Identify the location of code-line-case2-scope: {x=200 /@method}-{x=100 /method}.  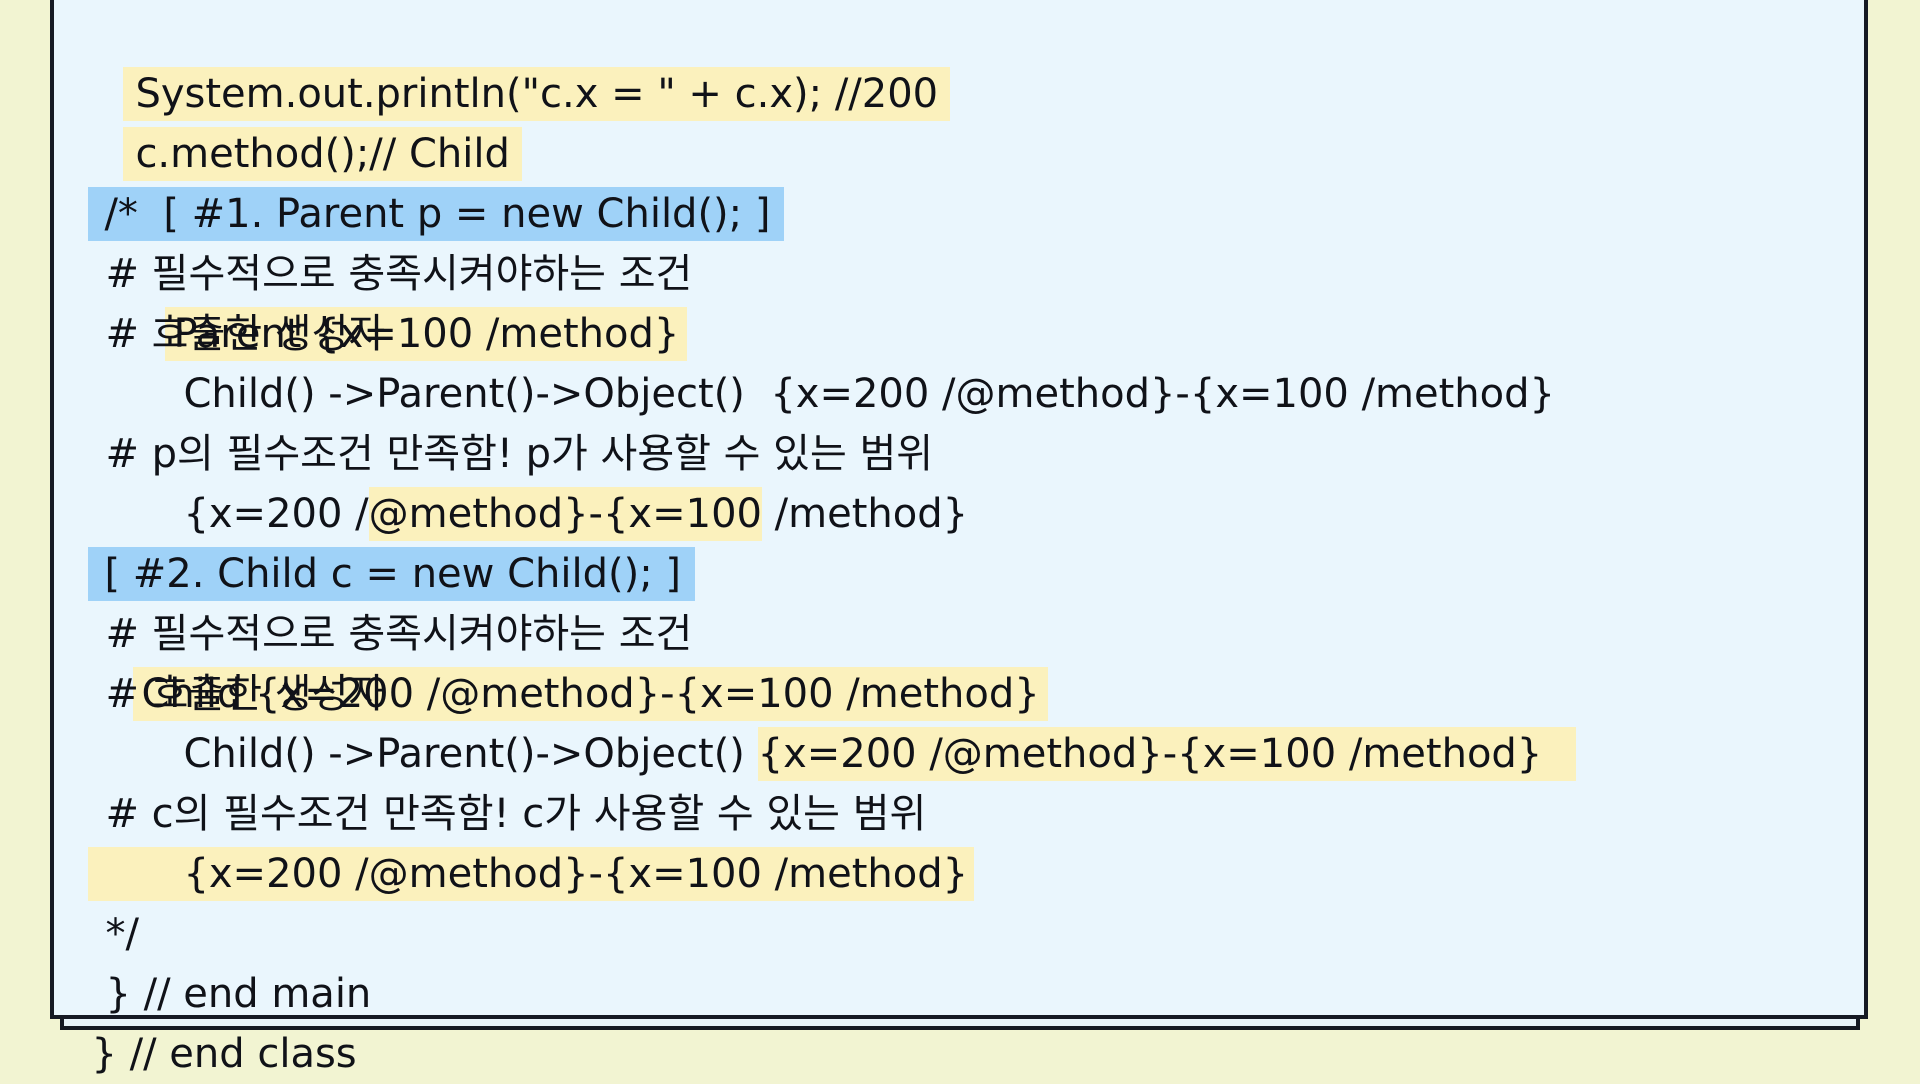
(519, 842).